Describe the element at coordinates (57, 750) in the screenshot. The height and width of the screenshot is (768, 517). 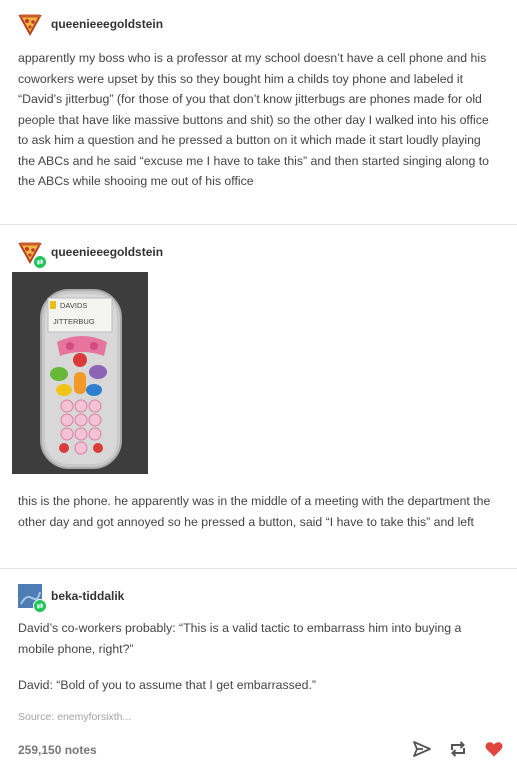
I see `notes-count: 259,150 notes` at that location.